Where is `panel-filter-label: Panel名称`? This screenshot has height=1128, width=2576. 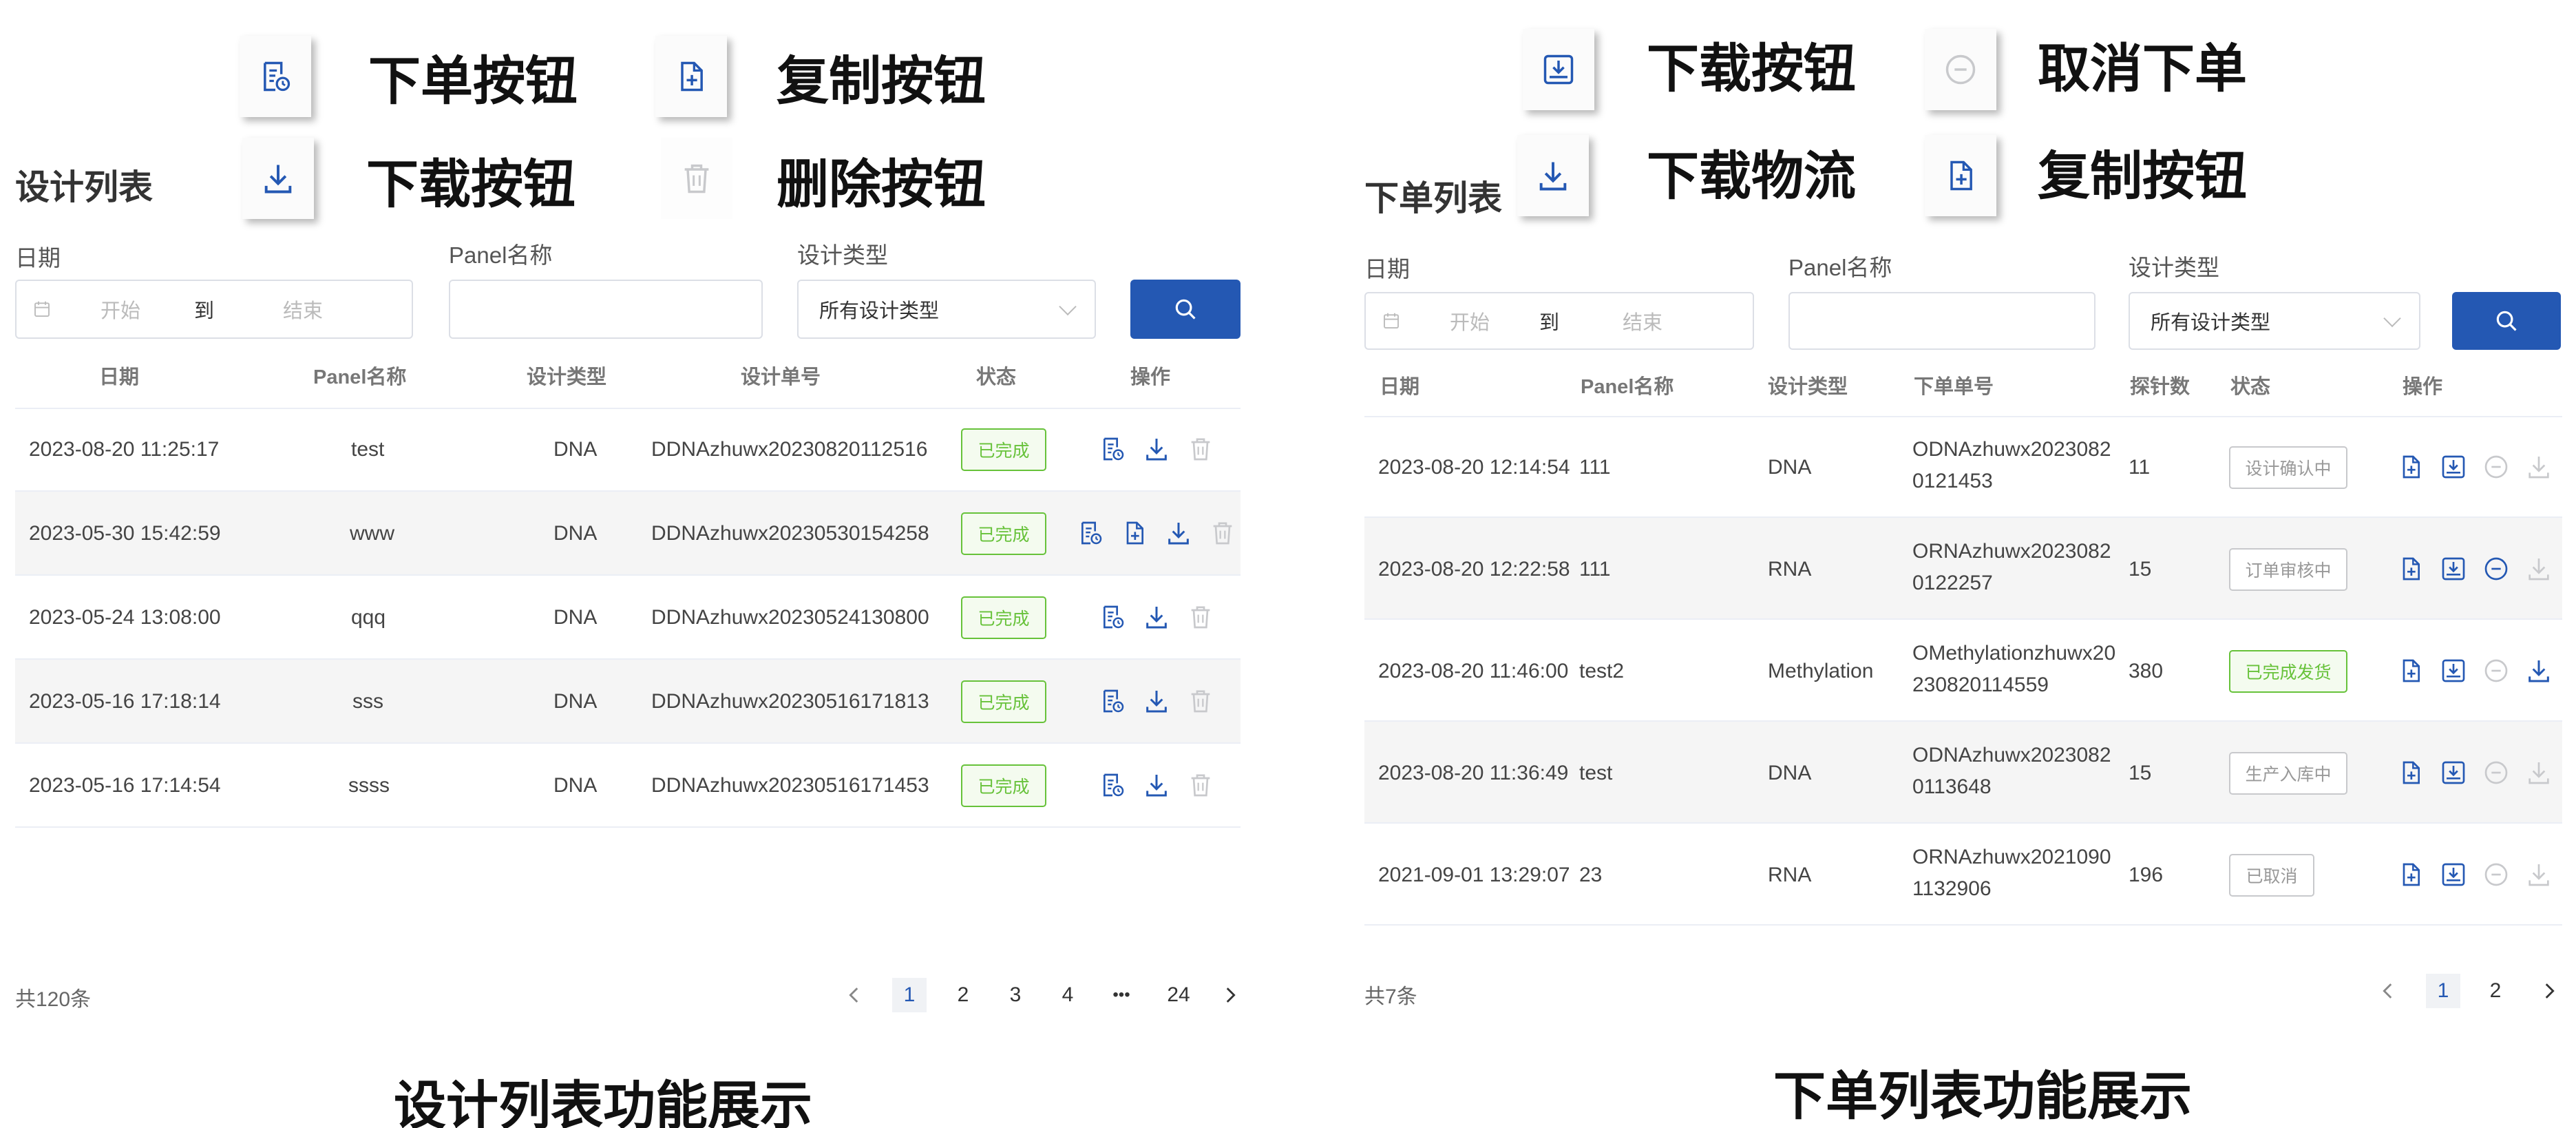 panel-filter-label: Panel名称 is located at coordinates (501, 255).